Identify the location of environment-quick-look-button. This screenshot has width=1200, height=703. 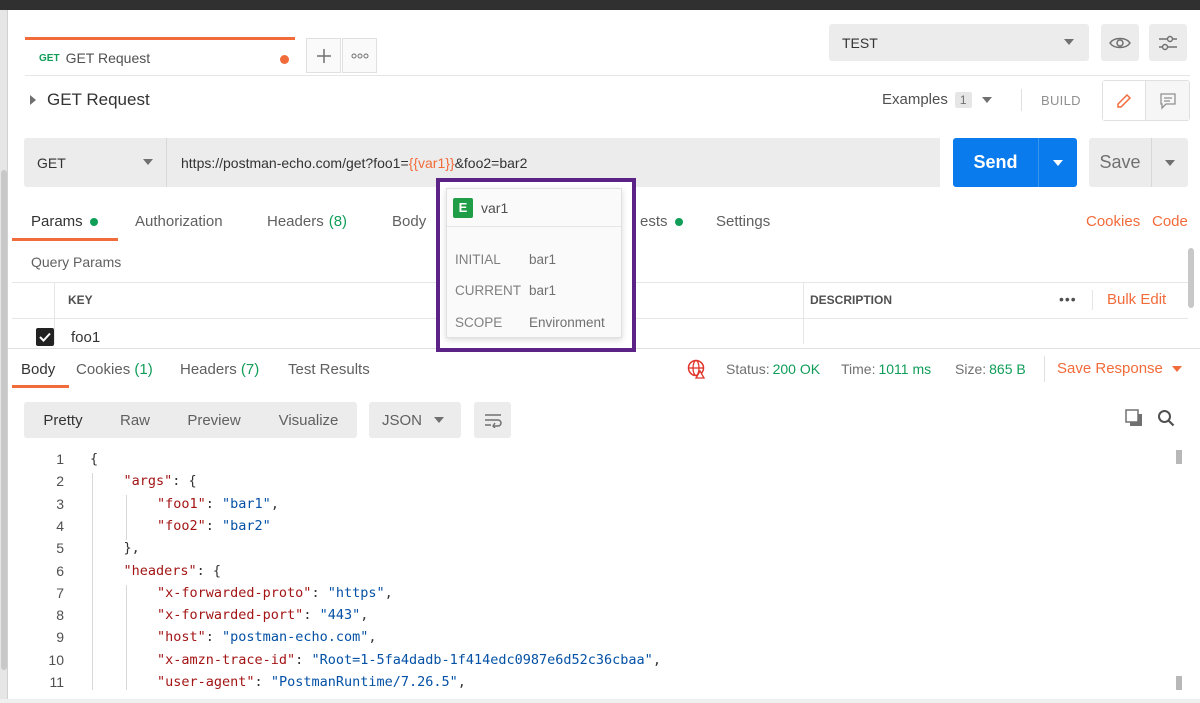
(1120, 42).